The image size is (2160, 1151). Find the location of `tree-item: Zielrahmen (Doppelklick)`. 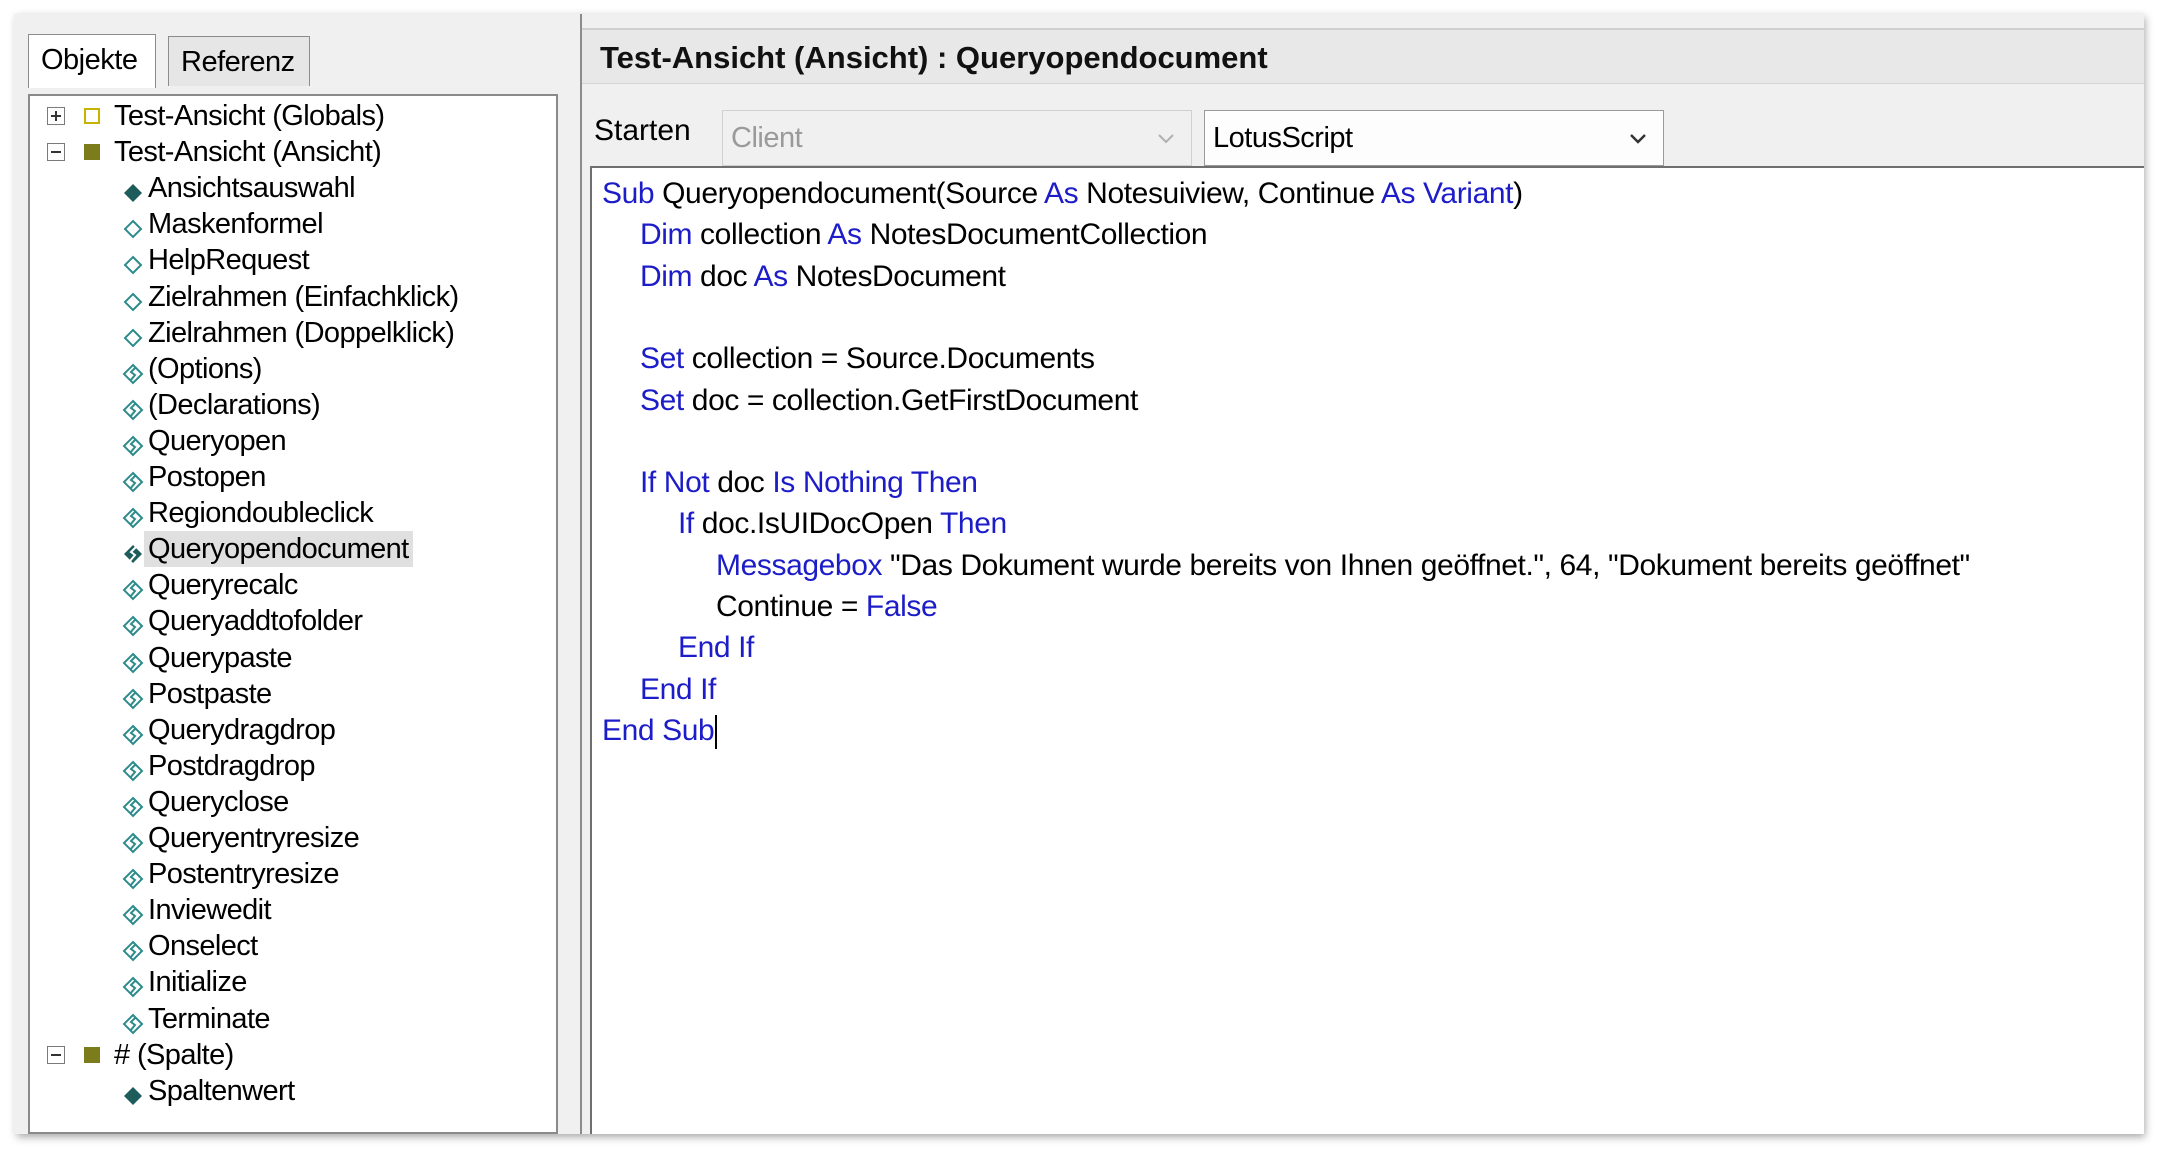

tree-item: Zielrahmen (Doppelklick) is located at coordinates (290, 333).